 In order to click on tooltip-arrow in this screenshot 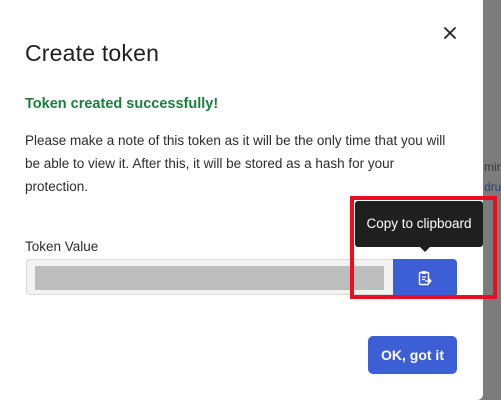, I will do `click(425, 249)`.